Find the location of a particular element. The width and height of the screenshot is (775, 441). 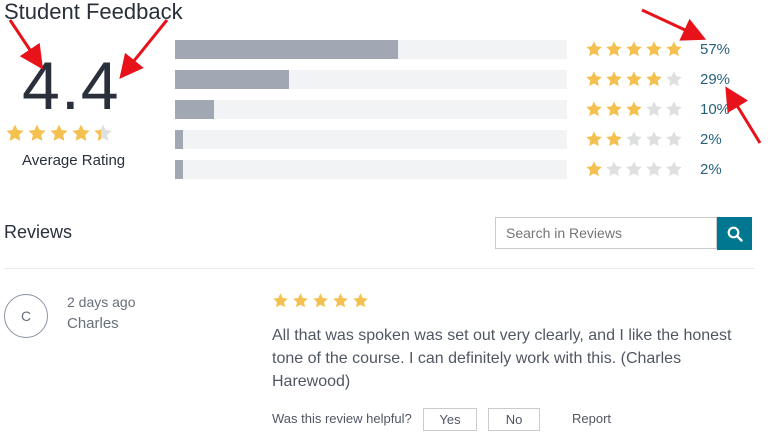

rating-percent-link: 57% is located at coordinates (715, 49).